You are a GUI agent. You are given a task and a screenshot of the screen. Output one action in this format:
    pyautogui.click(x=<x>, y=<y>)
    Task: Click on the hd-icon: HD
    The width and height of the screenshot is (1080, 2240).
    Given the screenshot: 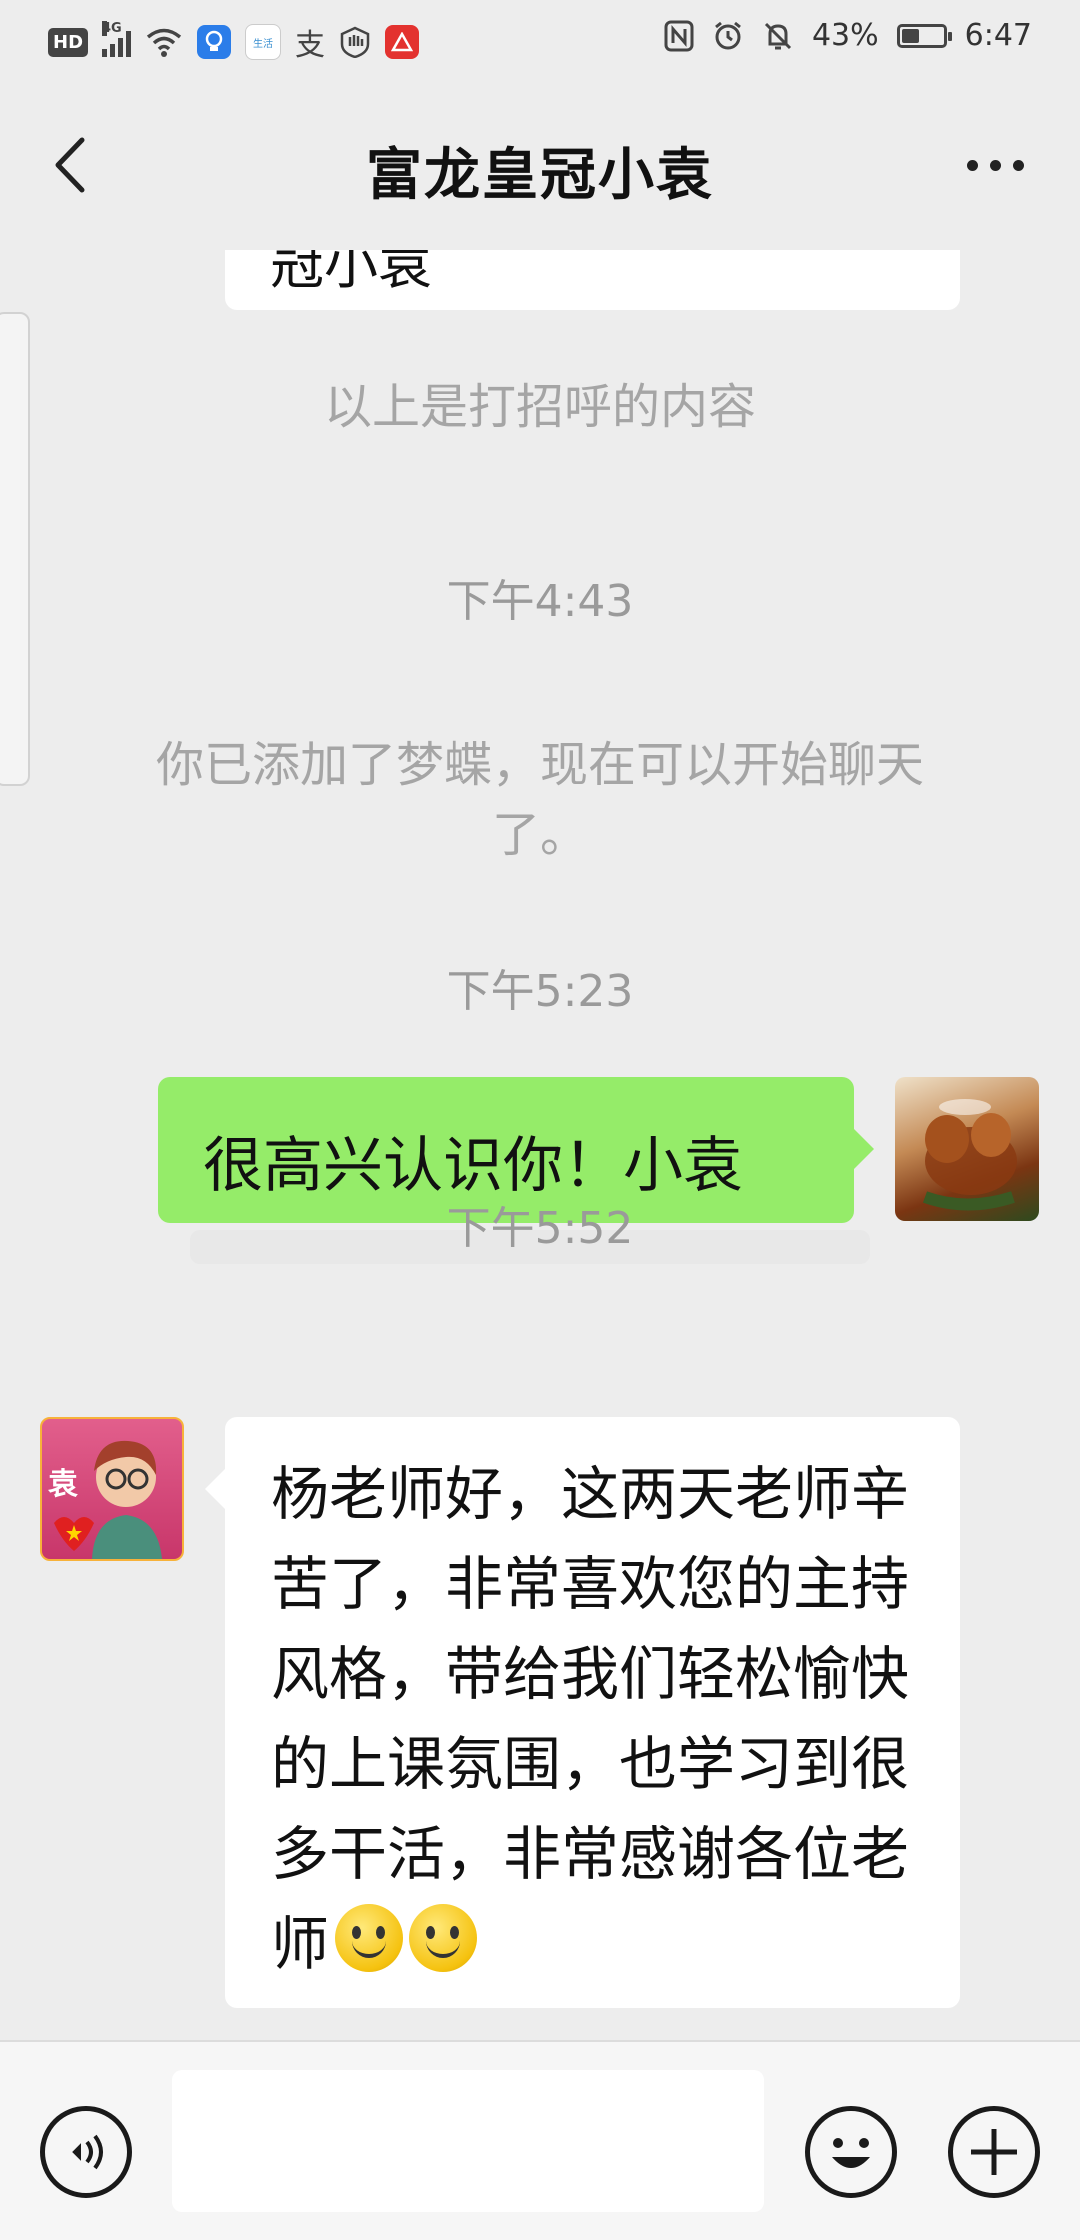 What is the action you would take?
    pyautogui.click(x=68, y=42)
    